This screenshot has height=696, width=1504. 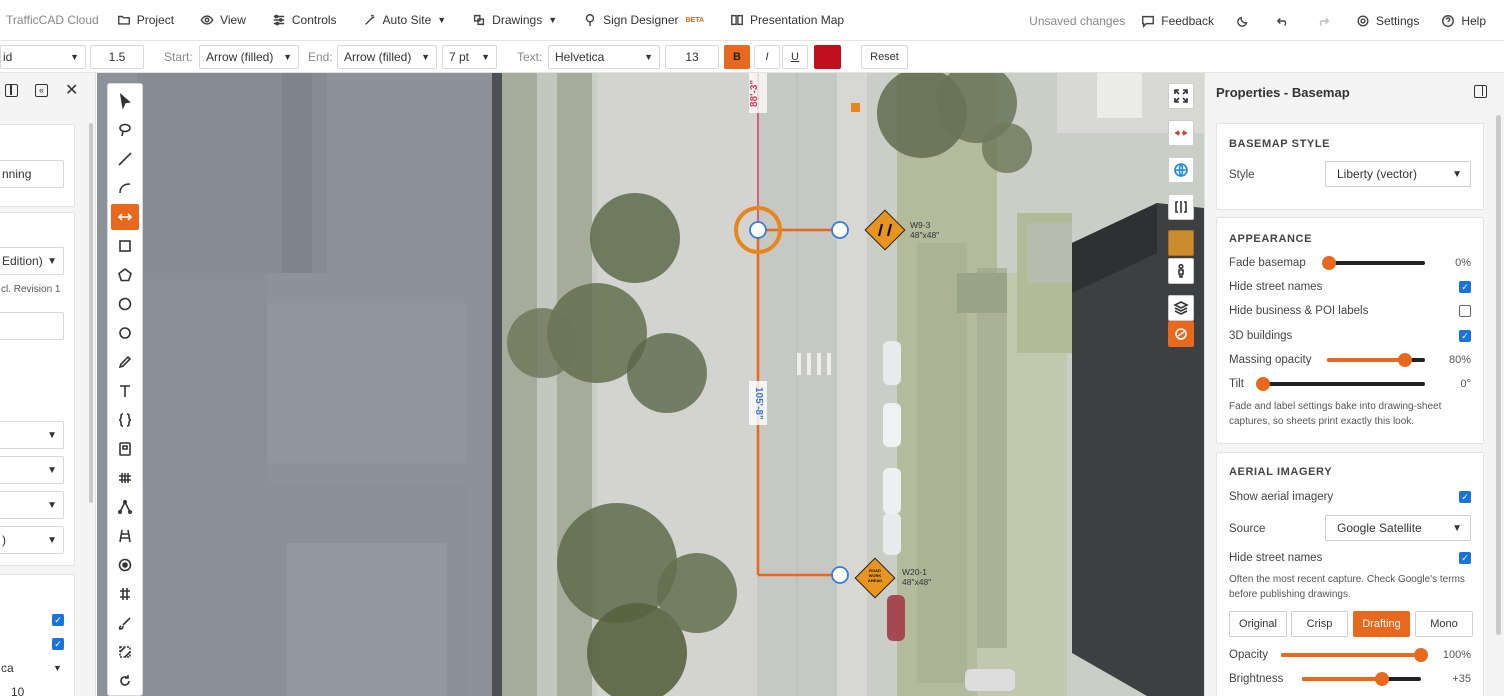 What do you see at coordinates (1465, 497) in the screenshot?
I see `show-aerial-checkbox: ✓` at bounding box center [1465, 497].